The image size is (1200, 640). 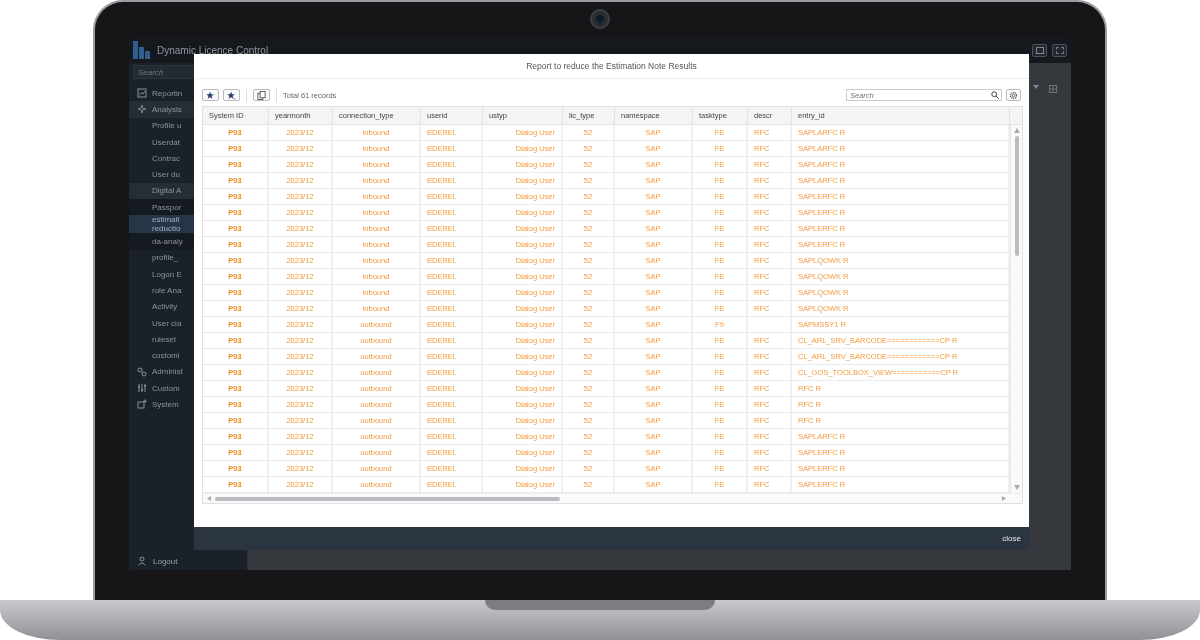 I want to click on webcam-drawing, so click(x=600, y=19).